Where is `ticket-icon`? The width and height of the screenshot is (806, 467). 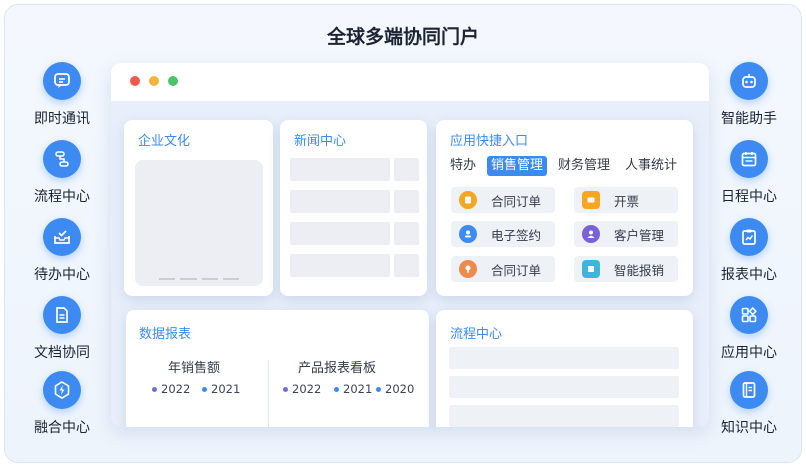
ticket-icon is located at coordinates (591, 200).